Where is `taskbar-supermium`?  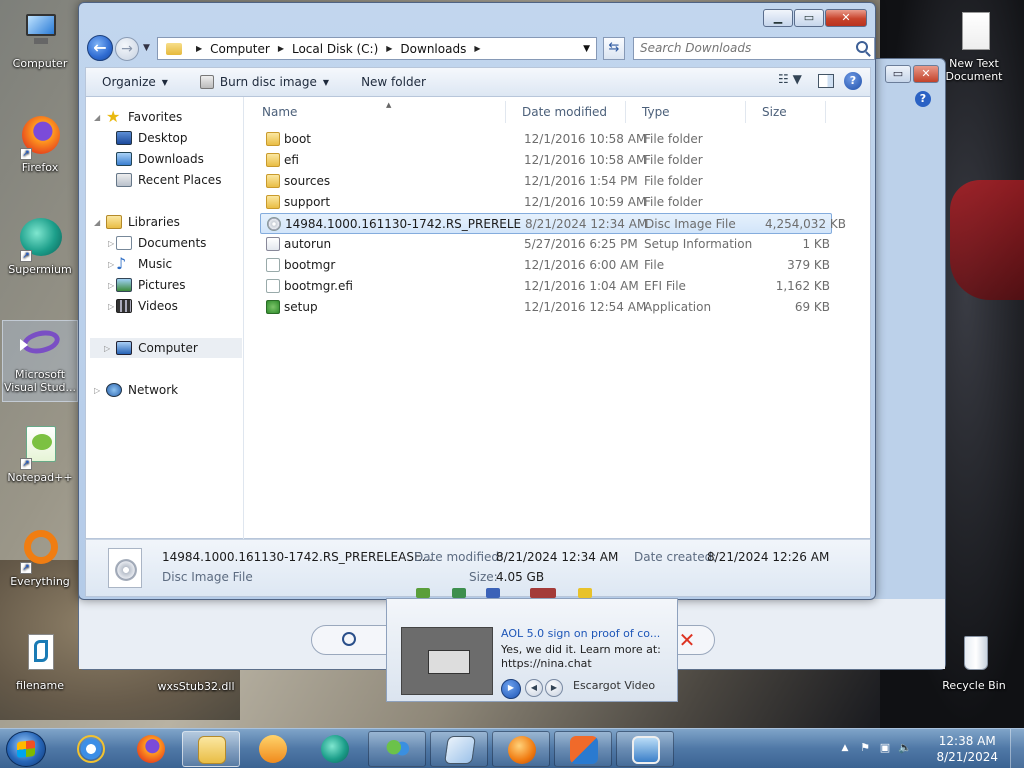 taskbar-supermium is located at coordinates (335, 749).